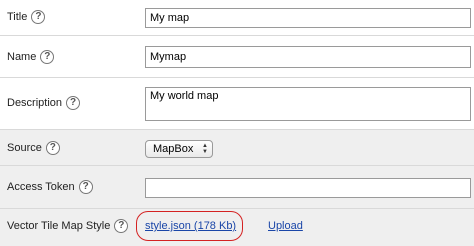 Image resolution: width=474 pixels, height=246 pixels. I want to click on name-label: Name, so click(22, 57).